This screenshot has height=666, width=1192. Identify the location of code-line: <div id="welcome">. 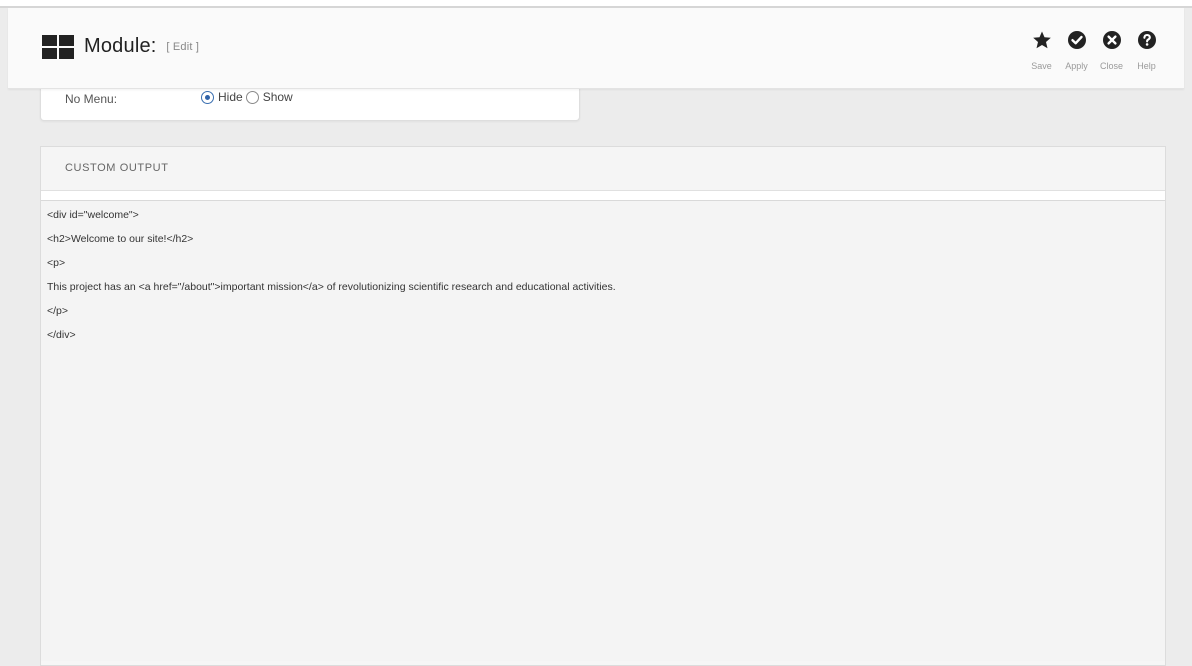
(93, 215).